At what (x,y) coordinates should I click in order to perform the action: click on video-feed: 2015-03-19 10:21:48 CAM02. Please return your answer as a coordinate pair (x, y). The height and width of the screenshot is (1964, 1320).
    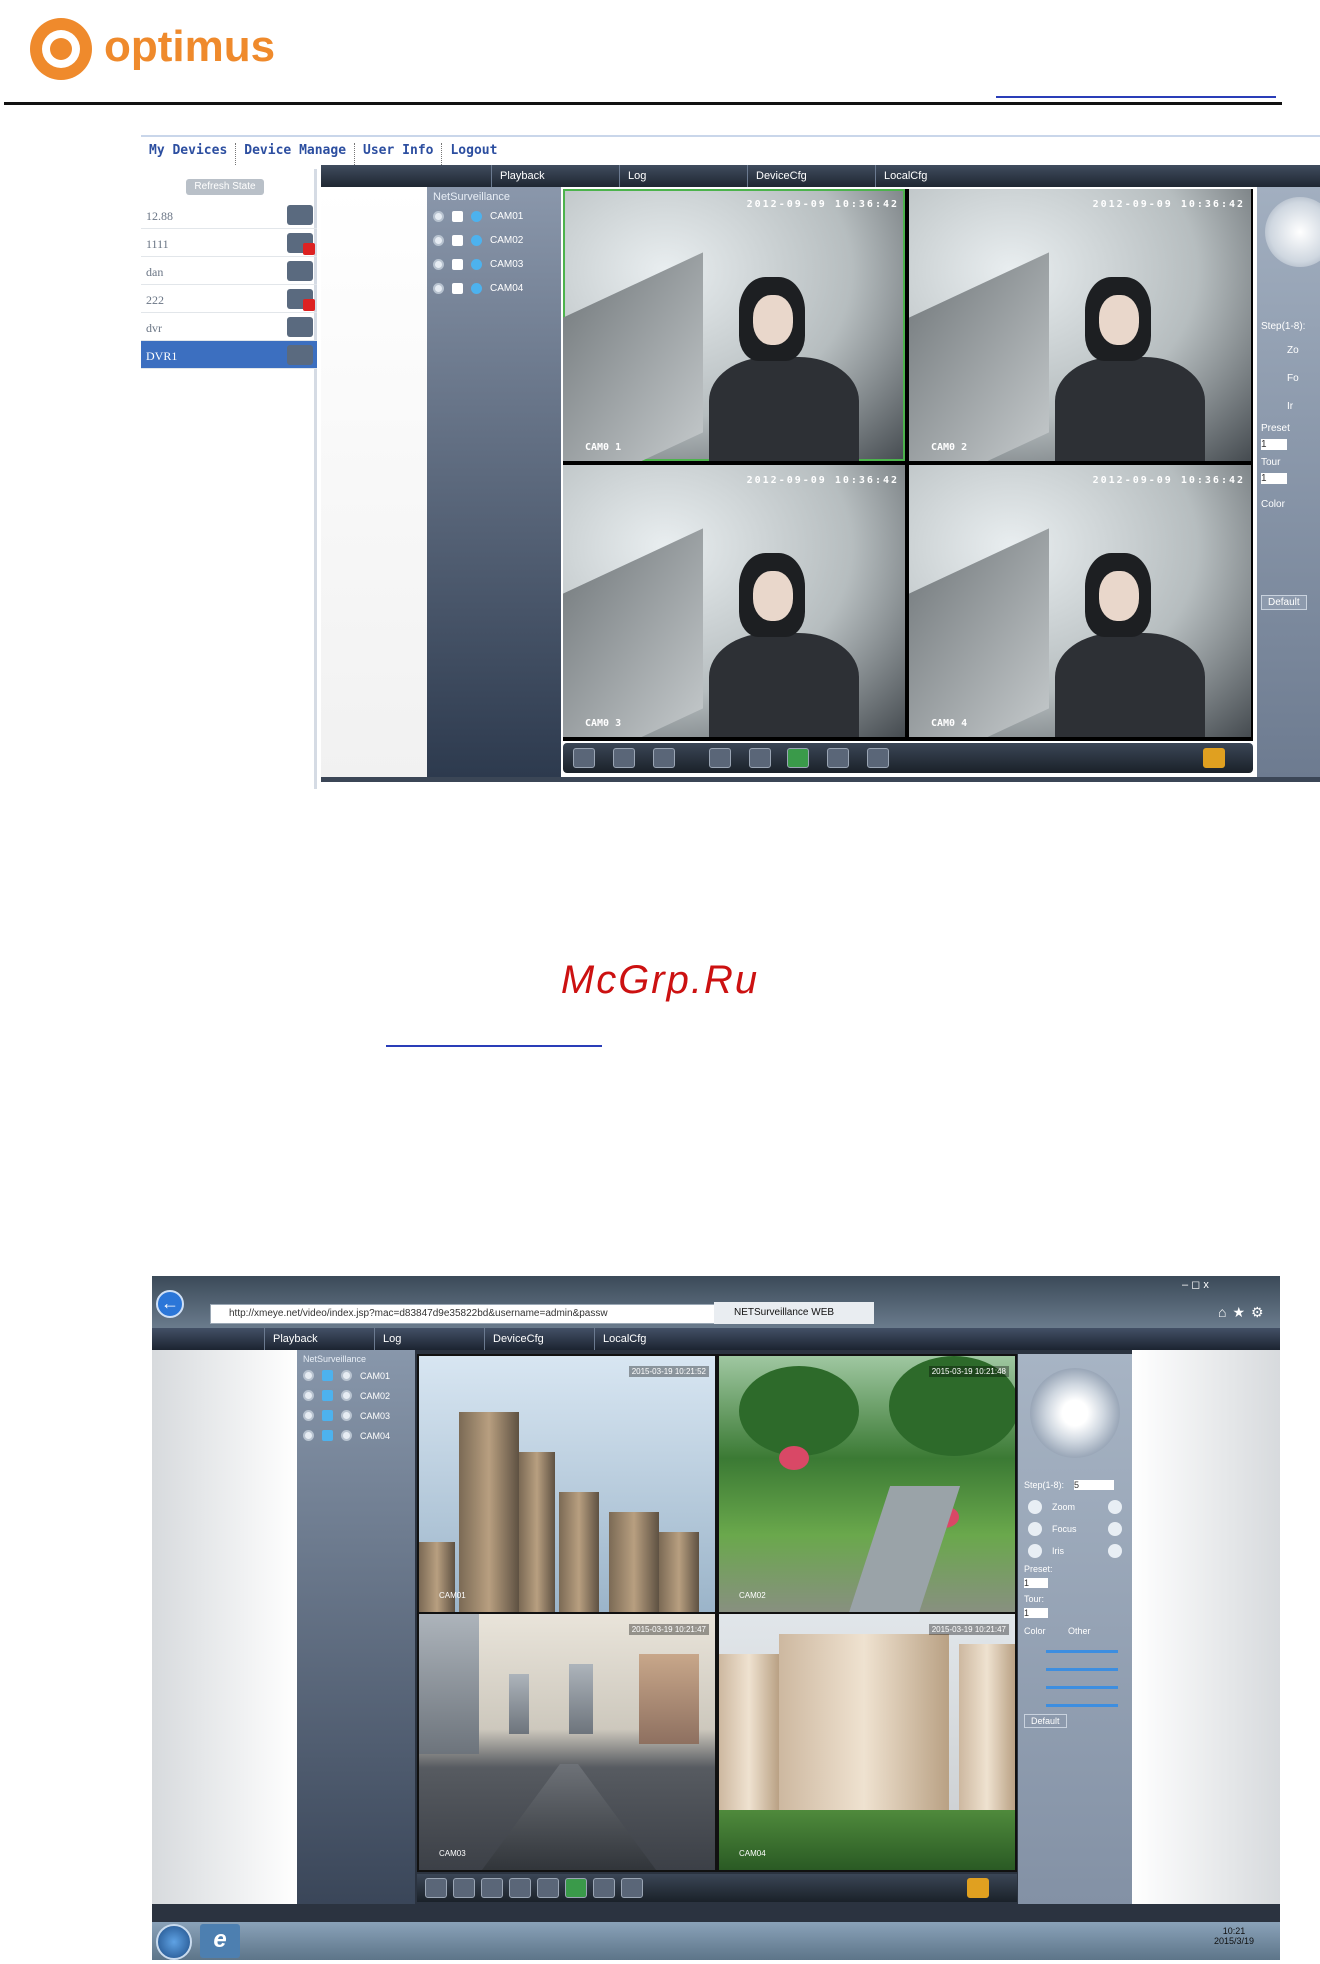
    Looking at the image, I should click on (867, 1484).